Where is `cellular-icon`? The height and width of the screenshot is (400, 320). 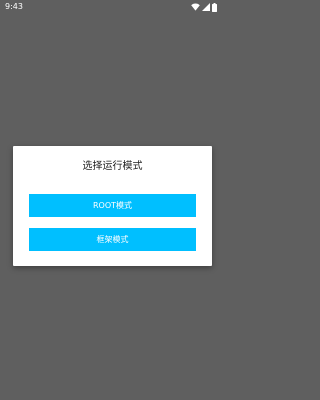 cellular-icon is located at coordinates (206, 7).